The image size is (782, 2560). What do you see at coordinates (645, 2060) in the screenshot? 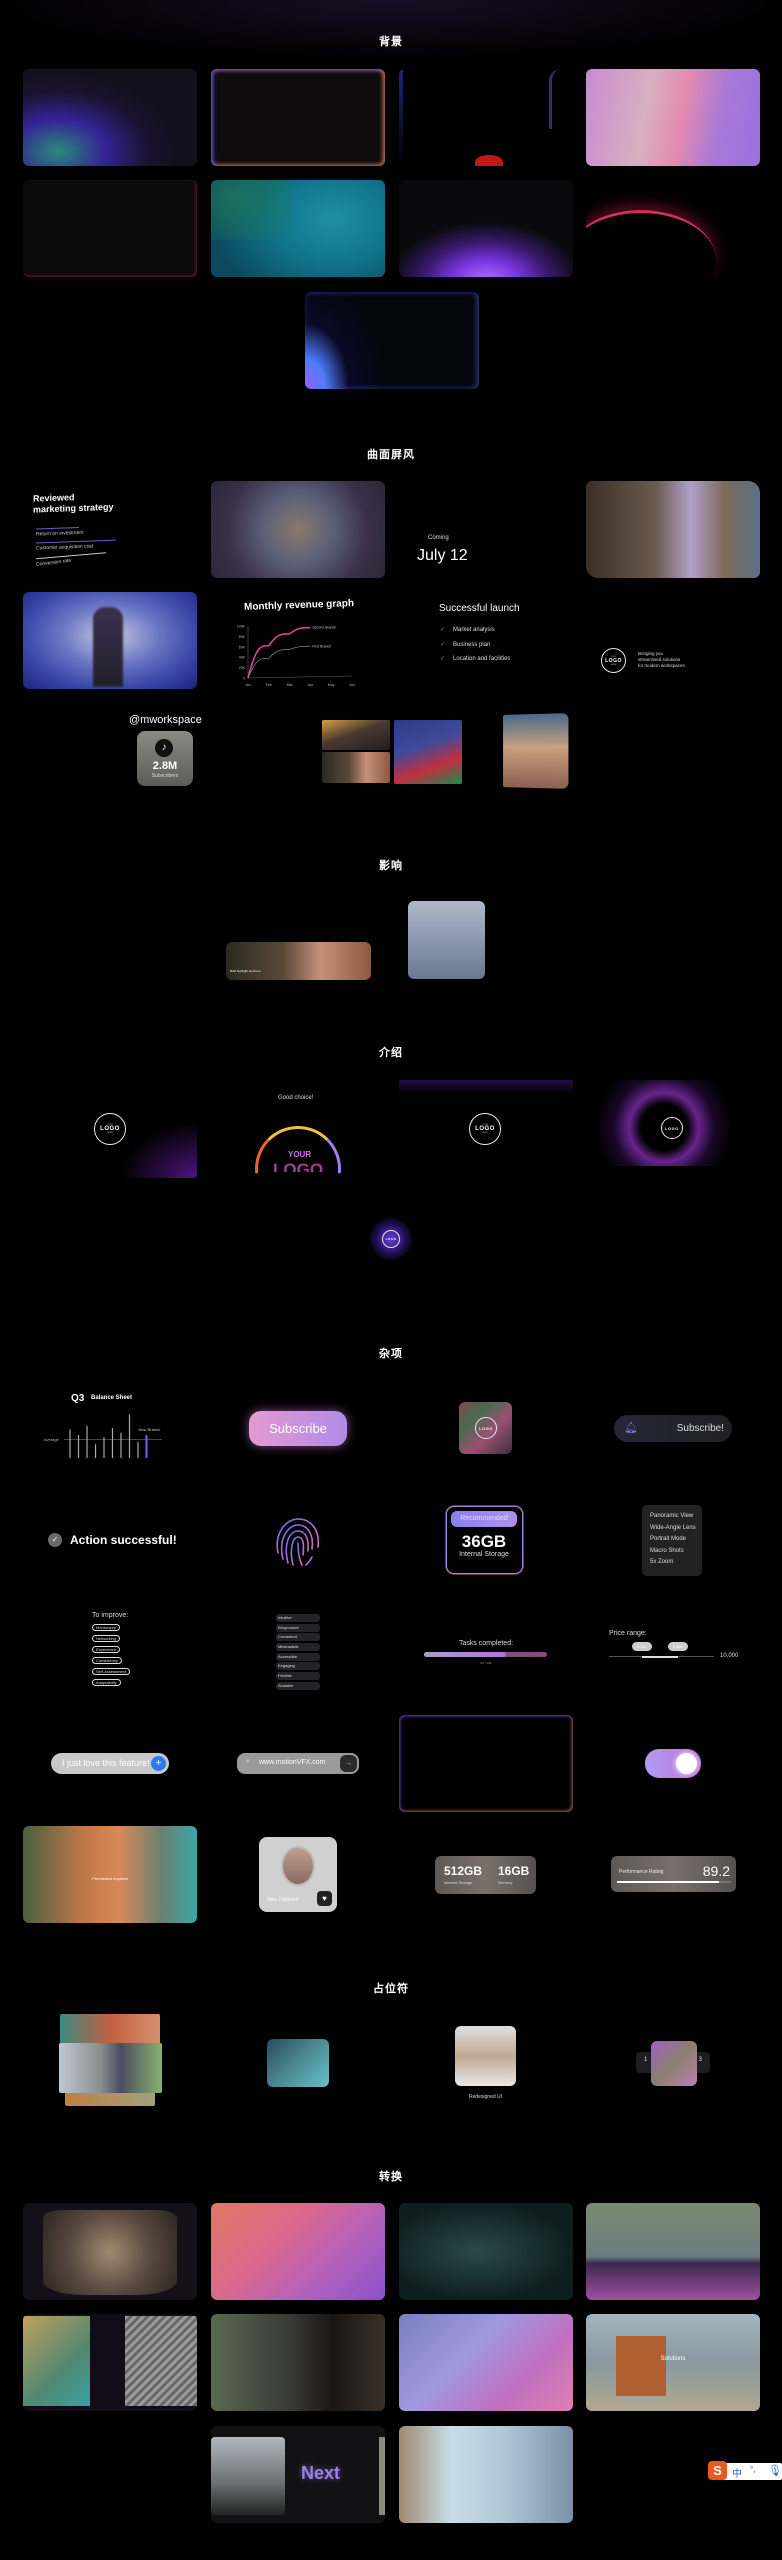
I see `pager-prev: 1` at bounding box center [645, 2060].